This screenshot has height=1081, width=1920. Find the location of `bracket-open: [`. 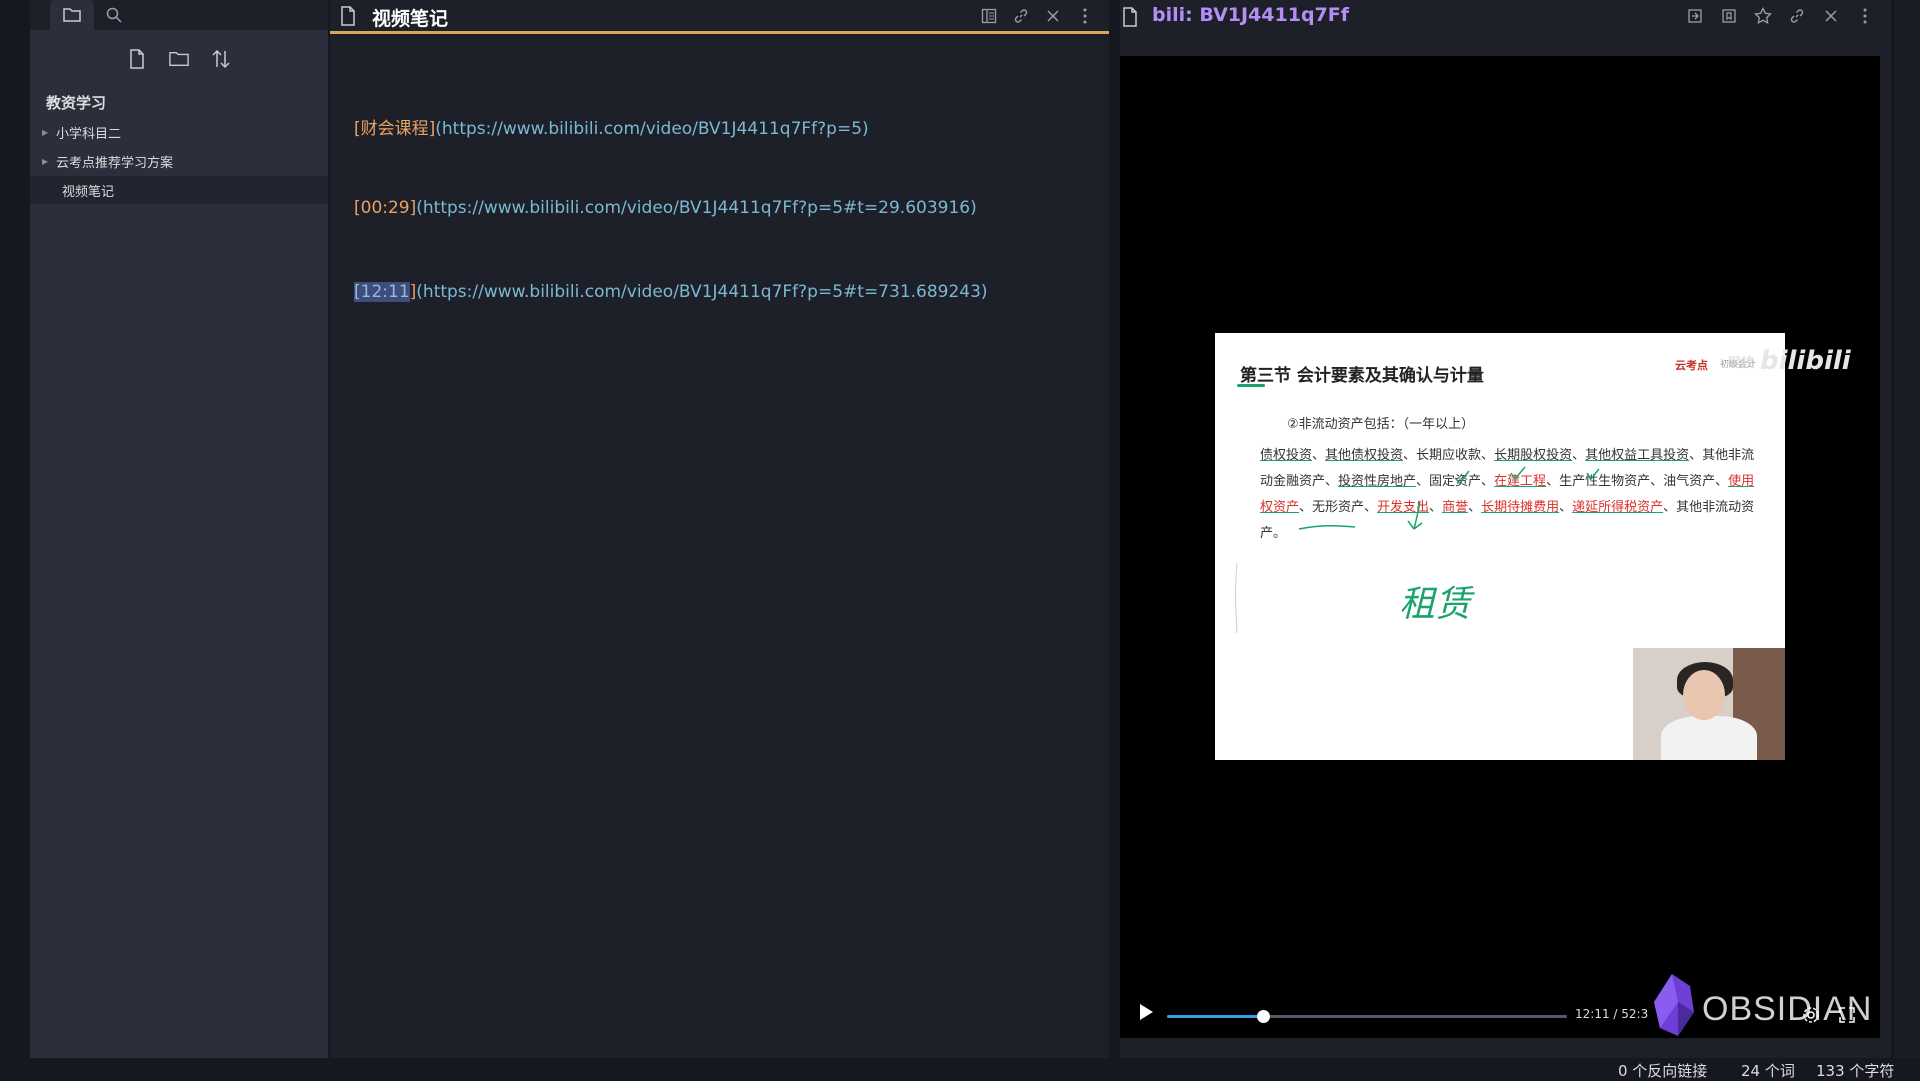

bracket-open: [ is located at coordinates (357, 292).